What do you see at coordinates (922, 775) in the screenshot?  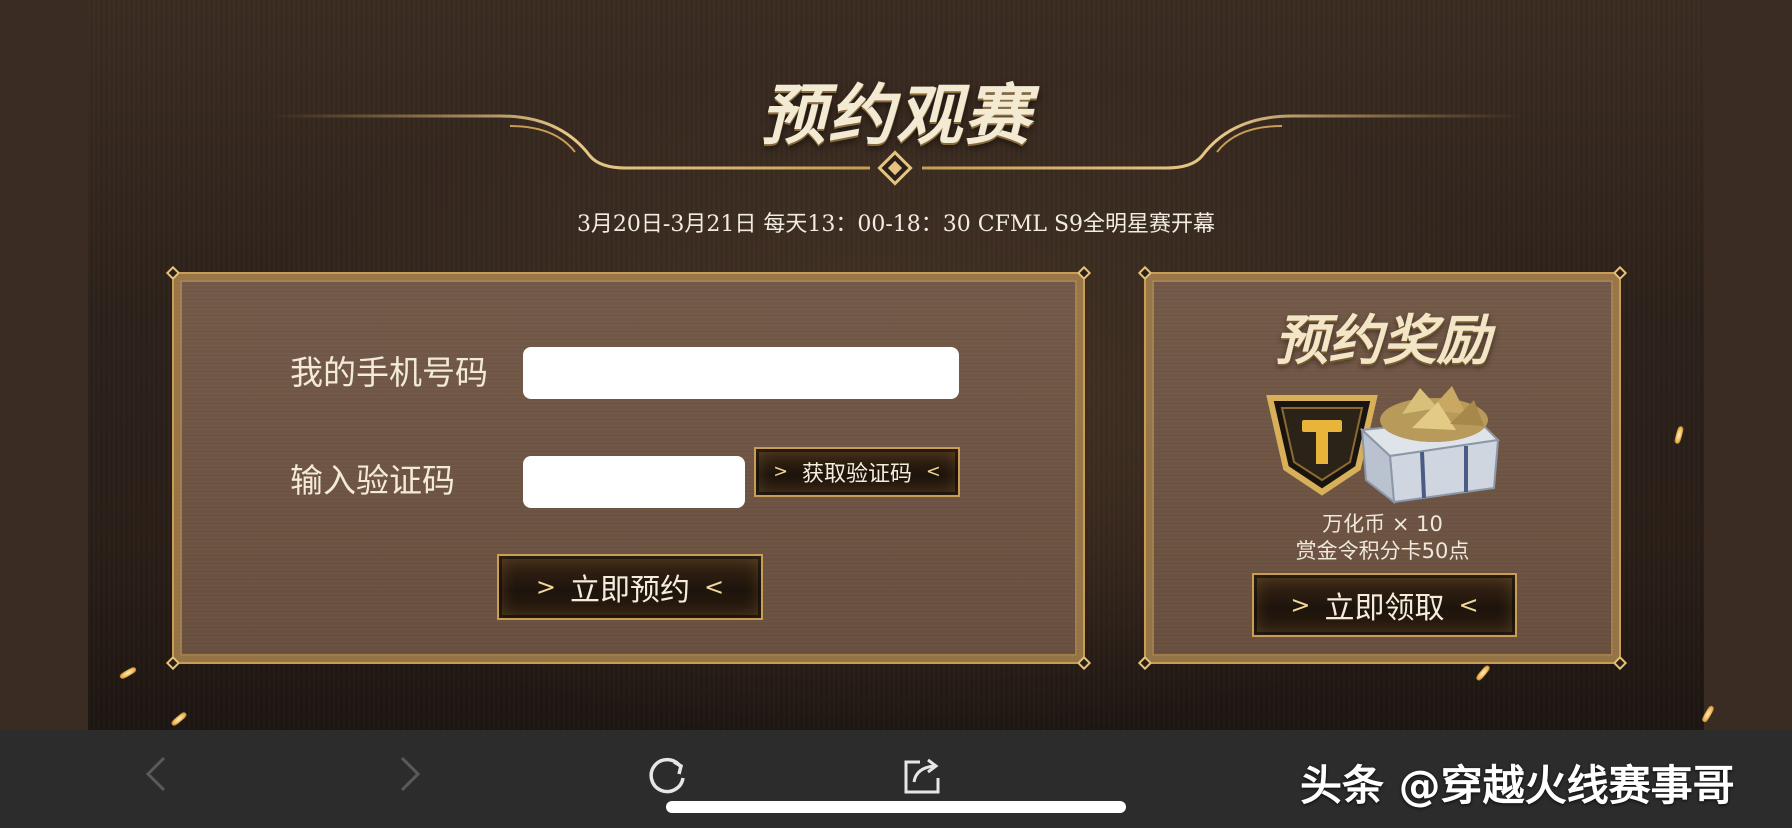 I see `share-icon` at bounding box center [922, 775].